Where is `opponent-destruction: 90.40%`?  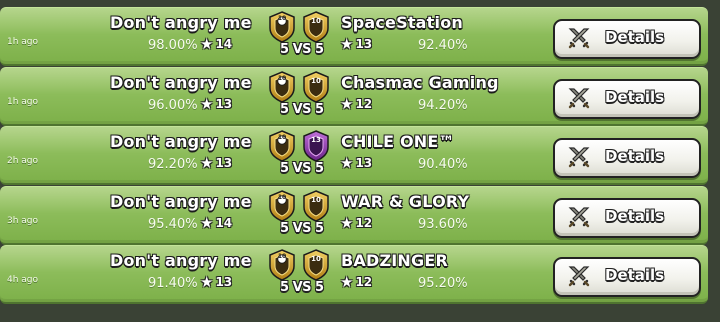
opponent-destruction: 90.40% is located at coordinates (443, 164).